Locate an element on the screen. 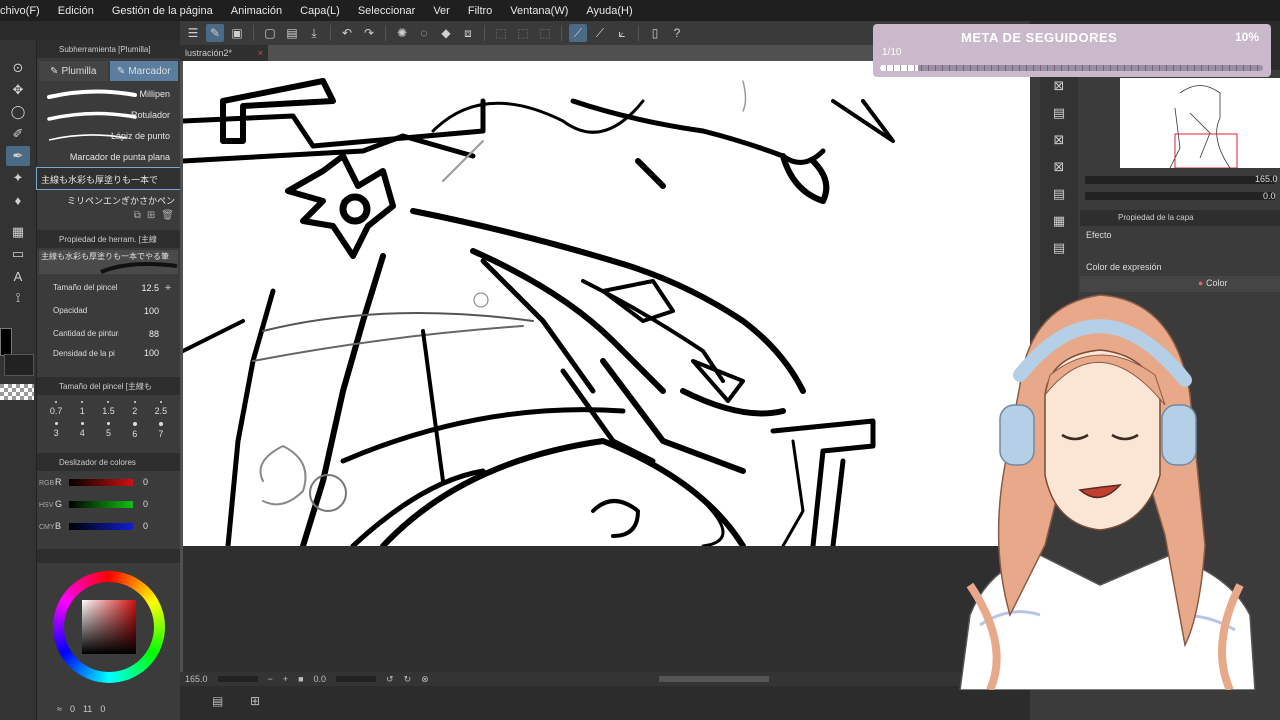  brush-size-option: 3 is located at coordinates (56, 430).